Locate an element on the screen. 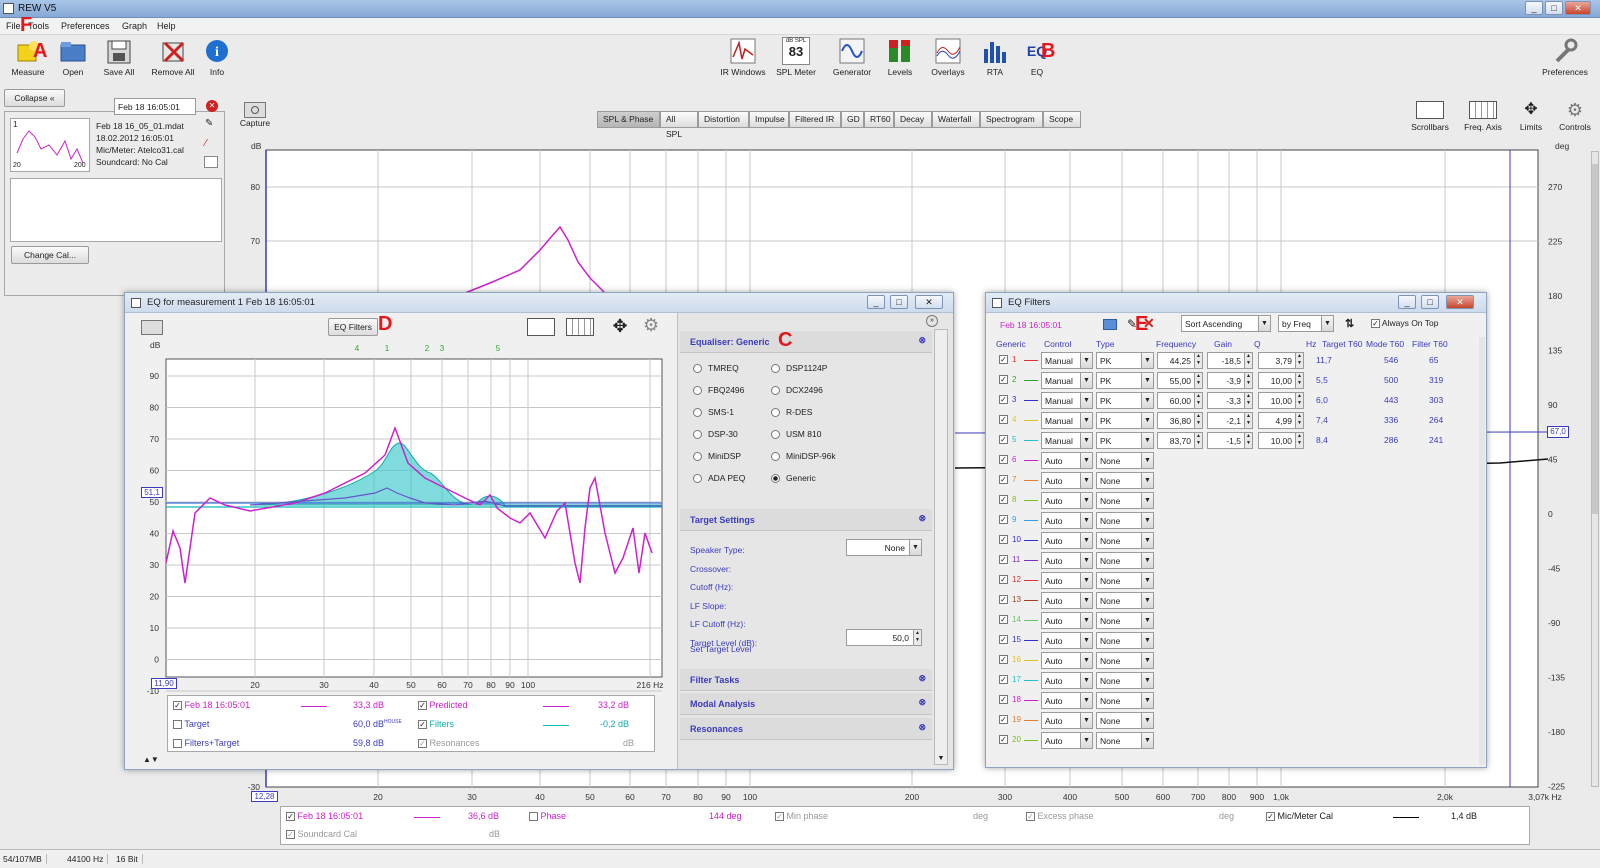  filter-q-input: 4,99 ▲ ▼ is located at coordinates (1281, 420).